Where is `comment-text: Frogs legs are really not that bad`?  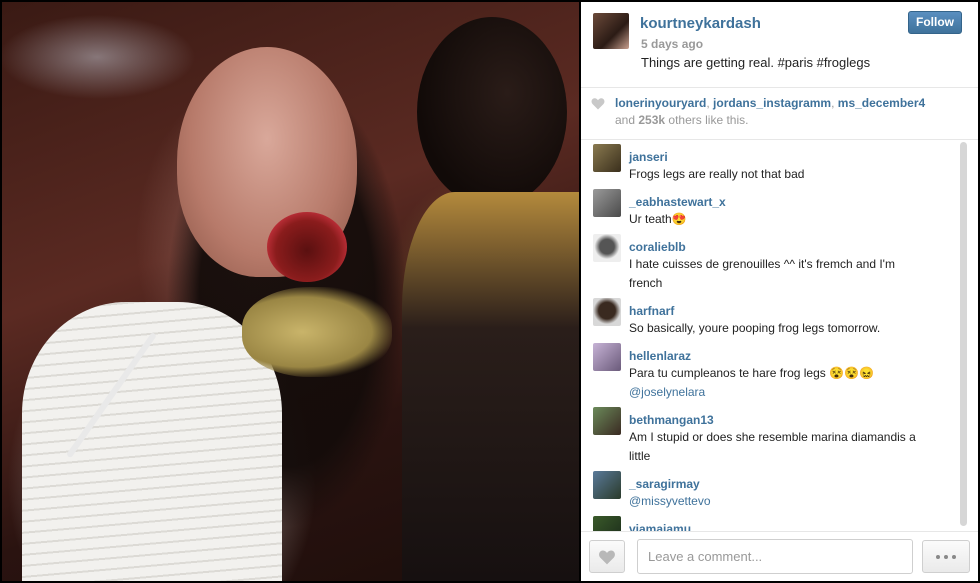 comment-text: Frogs legs are really not that bad is located at coordinates (717, 174).